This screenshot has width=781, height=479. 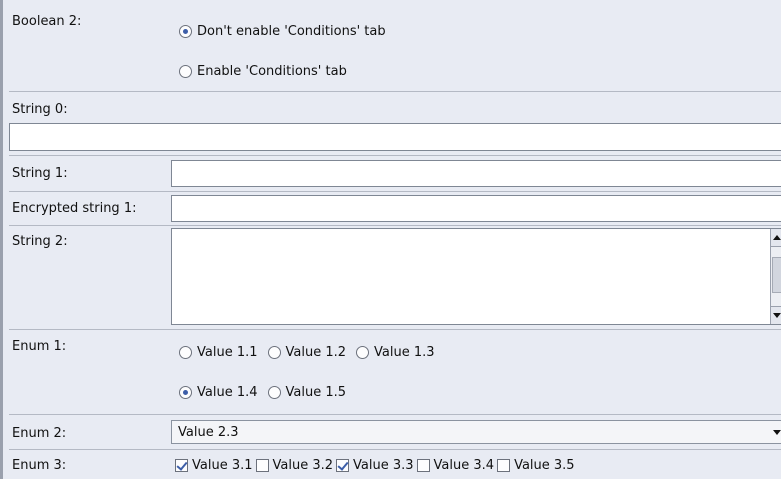 I want to click on enum1-option-label: Value 1.2, so click(x=316, y=352).